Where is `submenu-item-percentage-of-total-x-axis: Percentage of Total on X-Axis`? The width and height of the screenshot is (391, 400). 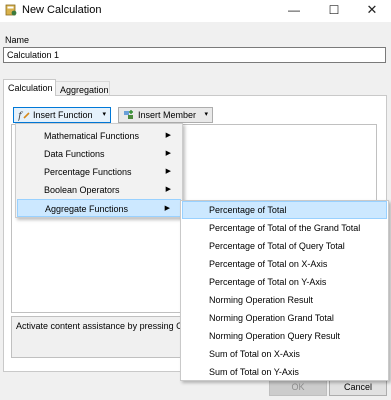
submenu-item-percentage-of-total-x-axis: Percentage of Total on X-Axis is located at coordinates (284, 264).